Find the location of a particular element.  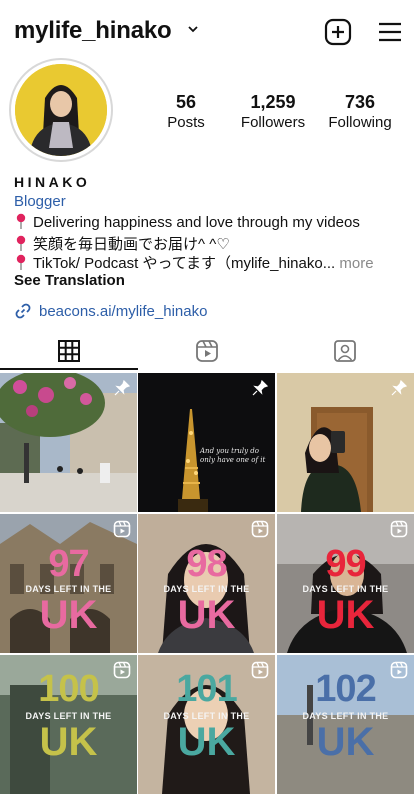

followers-stat: 1,259 Followers is located at coordinates (273, 112).